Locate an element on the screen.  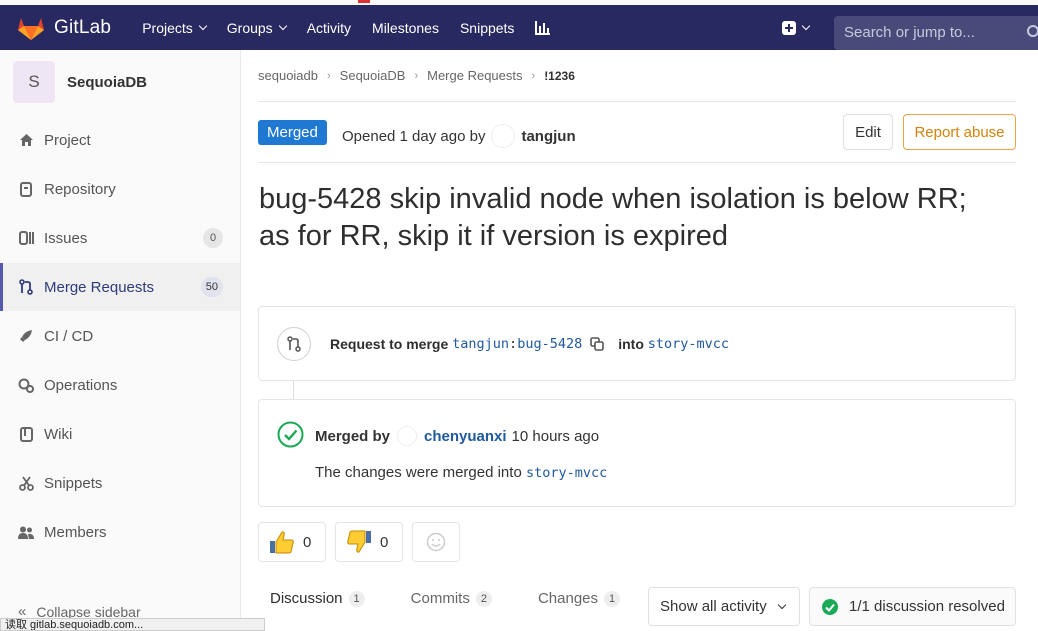
resolved-label: 1/1 discussion resolved is located at coordinates (927, 606).